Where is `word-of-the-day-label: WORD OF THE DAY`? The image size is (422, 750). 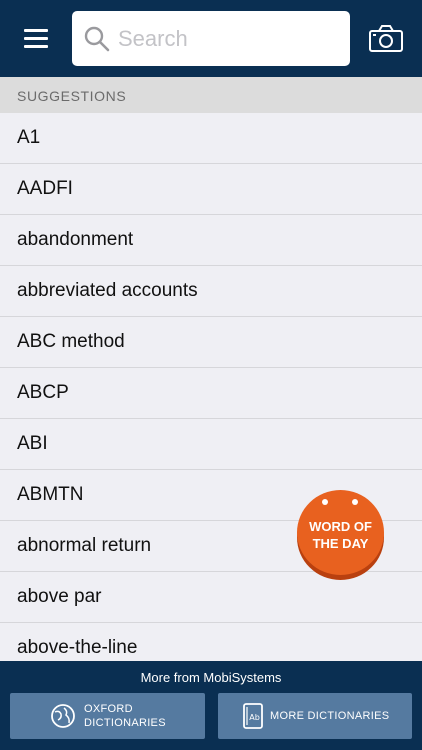 word-of-the-day-label: WORD OF THE DAY is located at coordinates (340, 535).